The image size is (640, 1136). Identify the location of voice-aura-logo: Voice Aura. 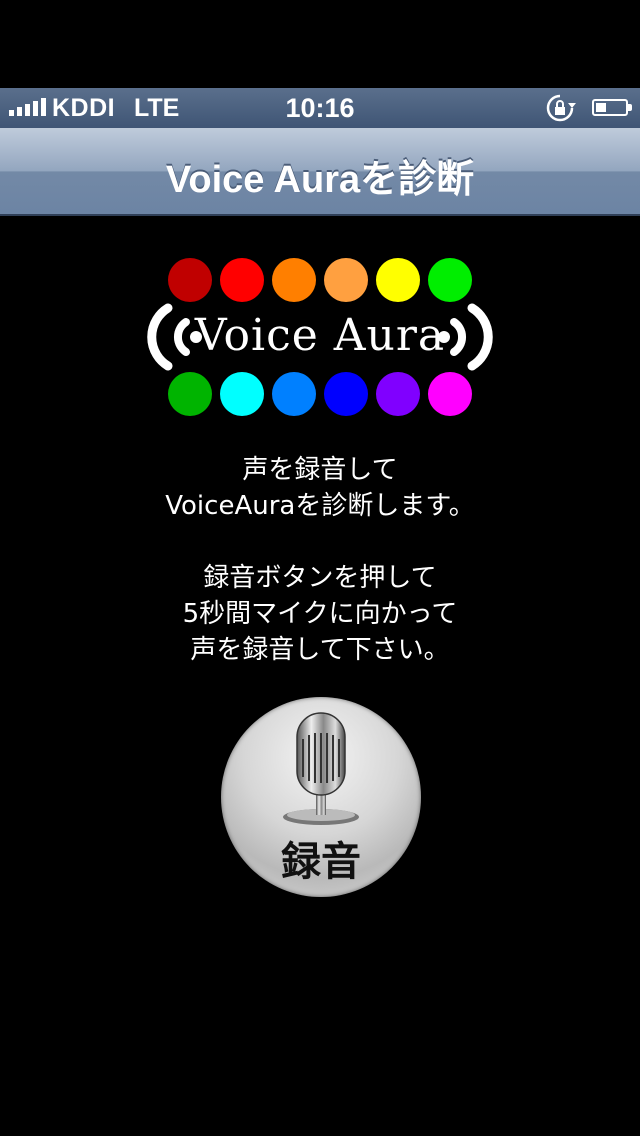
(320, 339).